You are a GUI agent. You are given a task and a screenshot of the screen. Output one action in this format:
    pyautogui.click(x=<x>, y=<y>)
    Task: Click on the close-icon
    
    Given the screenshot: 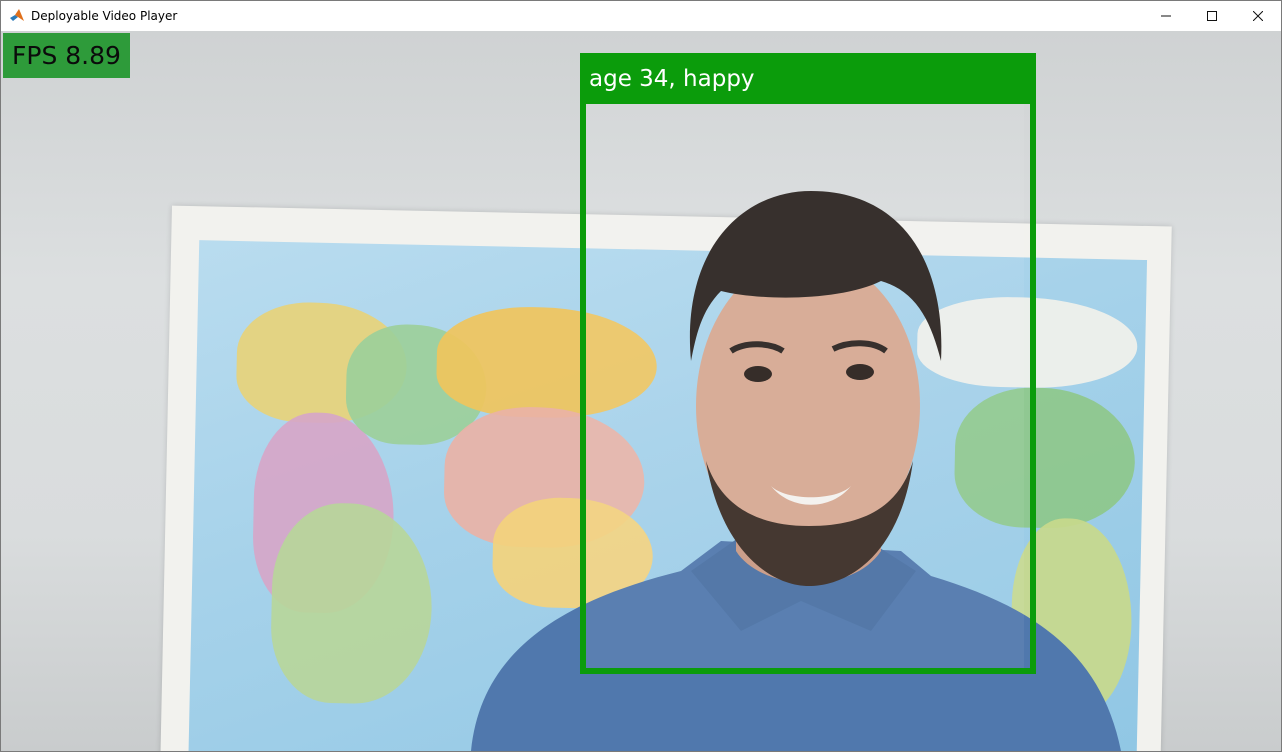 What is the action you would take?
    pyautogui.click(x=1258, y=16)
    